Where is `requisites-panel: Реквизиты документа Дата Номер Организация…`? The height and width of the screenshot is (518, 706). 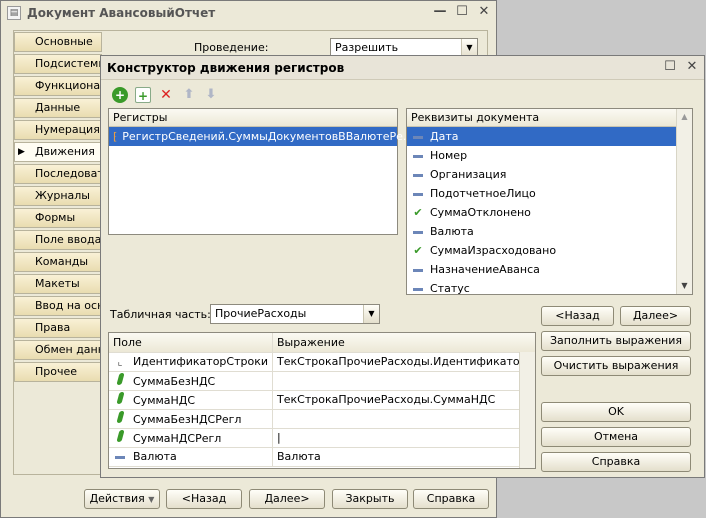 requisites-panel: Реквизиты документа Дата Номер Организация… is located at coordinates (549, 201).